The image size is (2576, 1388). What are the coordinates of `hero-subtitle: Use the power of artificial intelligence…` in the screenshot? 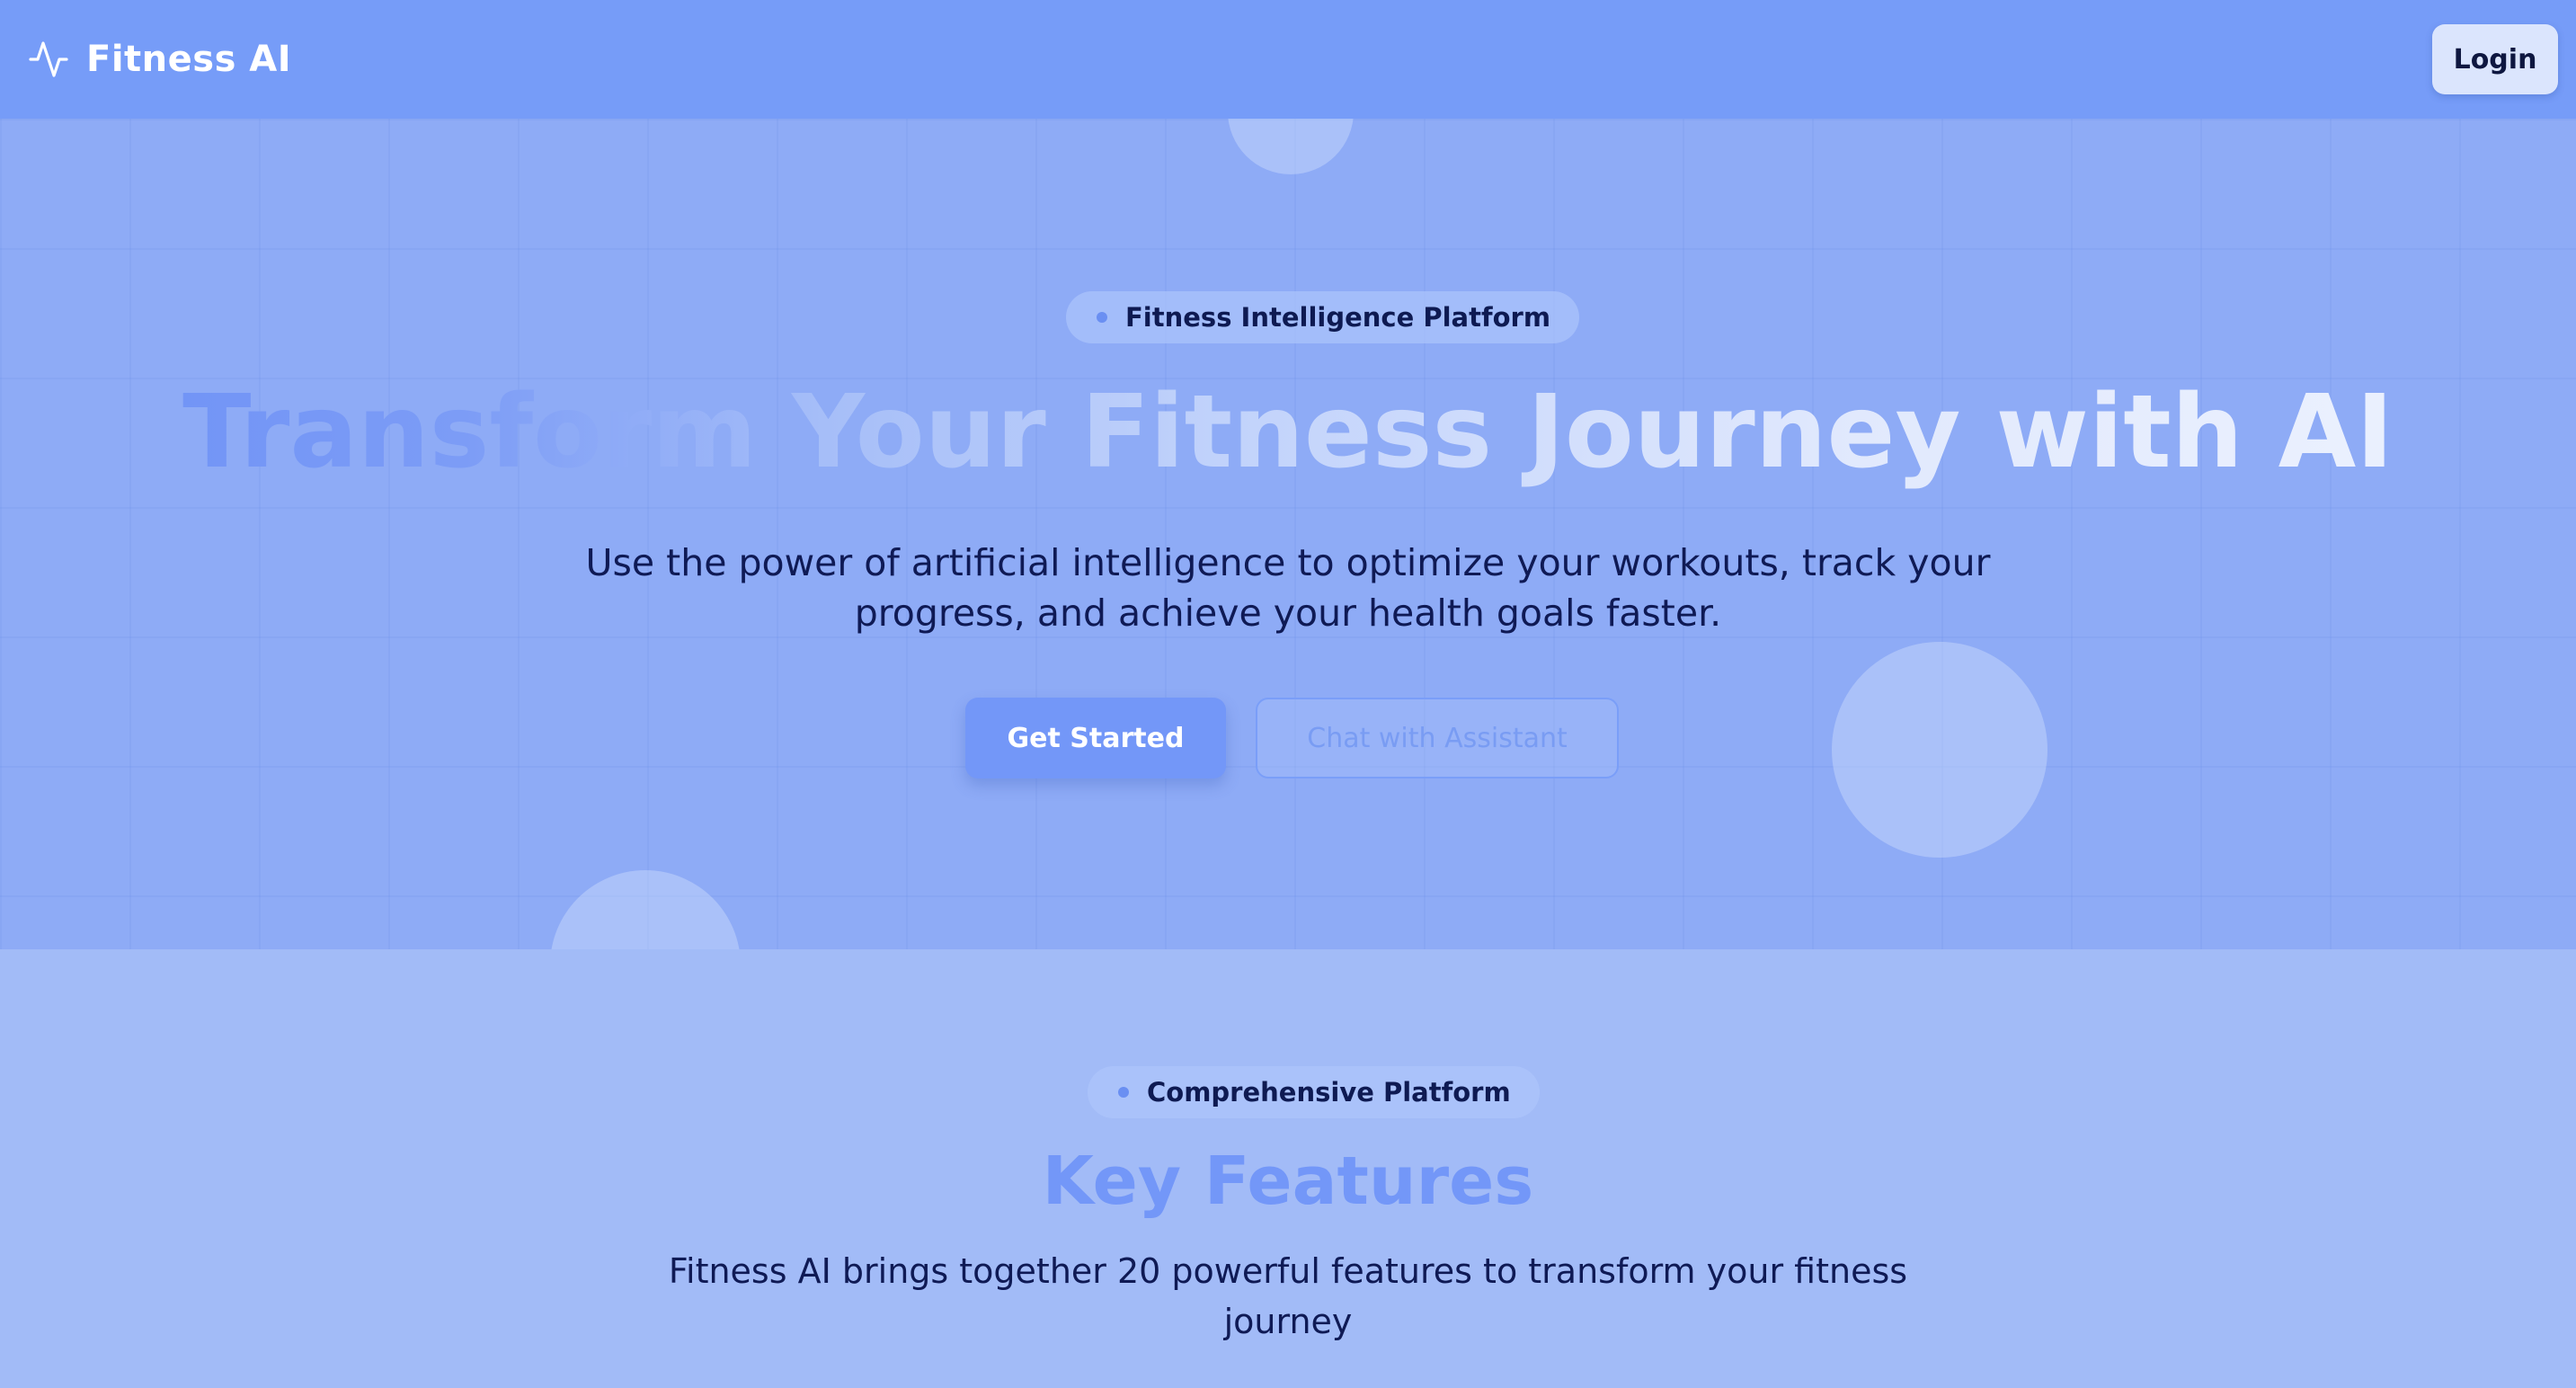 It's located at (1288, 588).